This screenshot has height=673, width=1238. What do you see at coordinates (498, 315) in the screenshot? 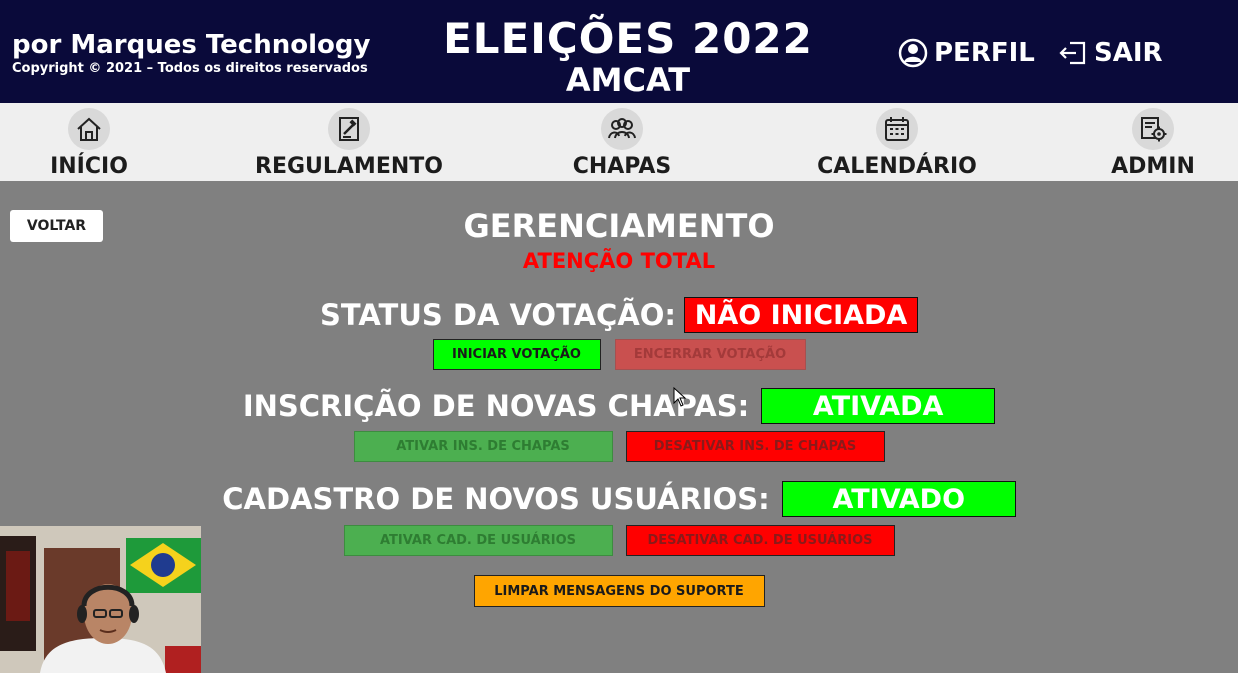
I see `voting-status-label: STATUS DA VOTAÇÃO:` at bounding box center [498, 315].